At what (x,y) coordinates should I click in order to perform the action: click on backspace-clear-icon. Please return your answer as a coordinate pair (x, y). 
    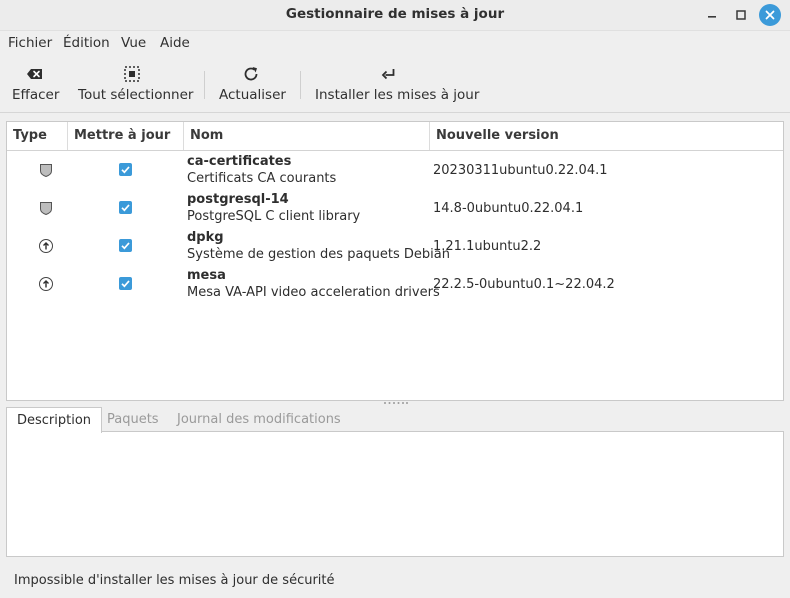
    Looking at the image, I should click on (34, 74).